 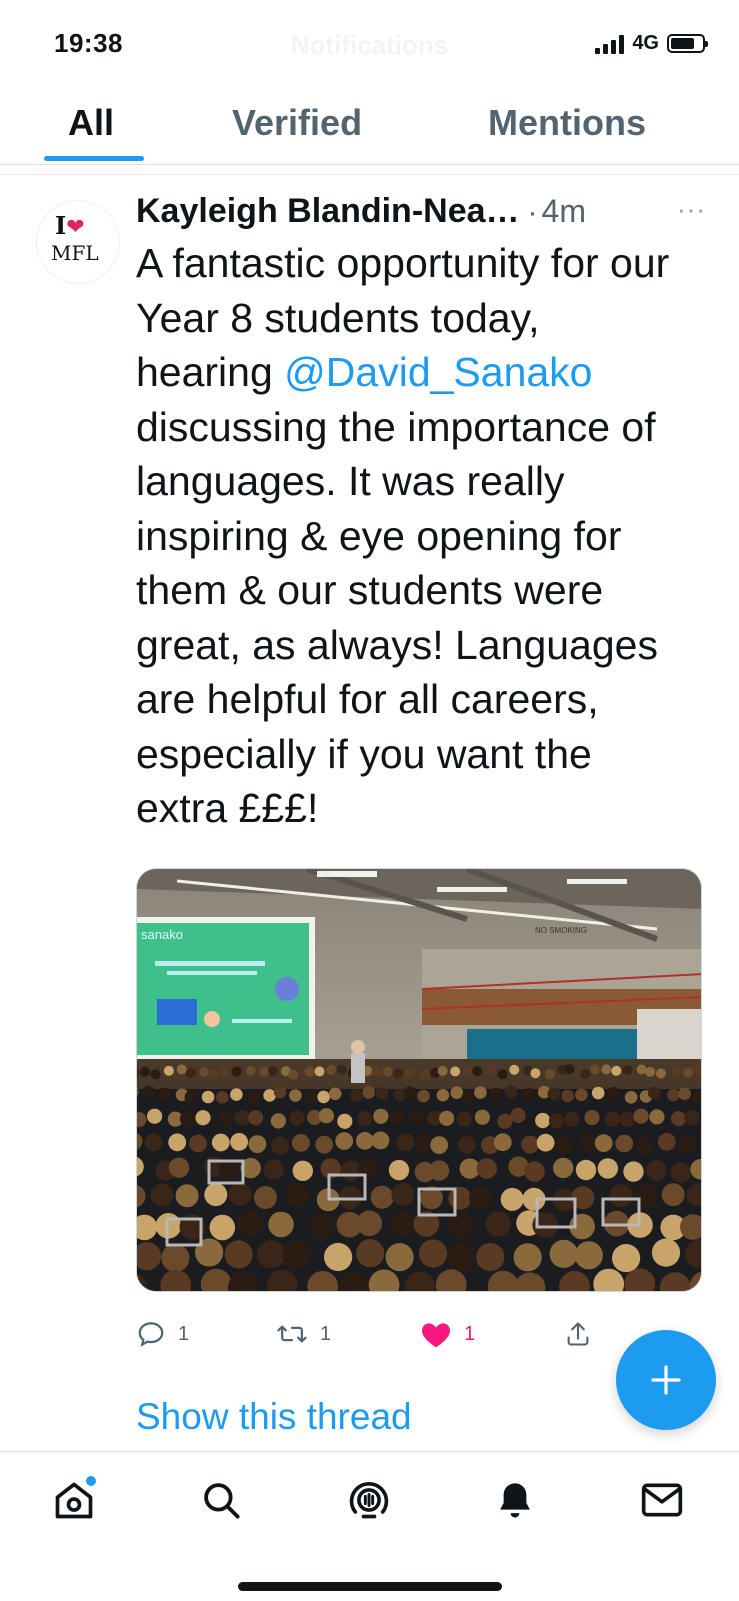 I want to click on nav-messages, so click(x=662, y=1500).